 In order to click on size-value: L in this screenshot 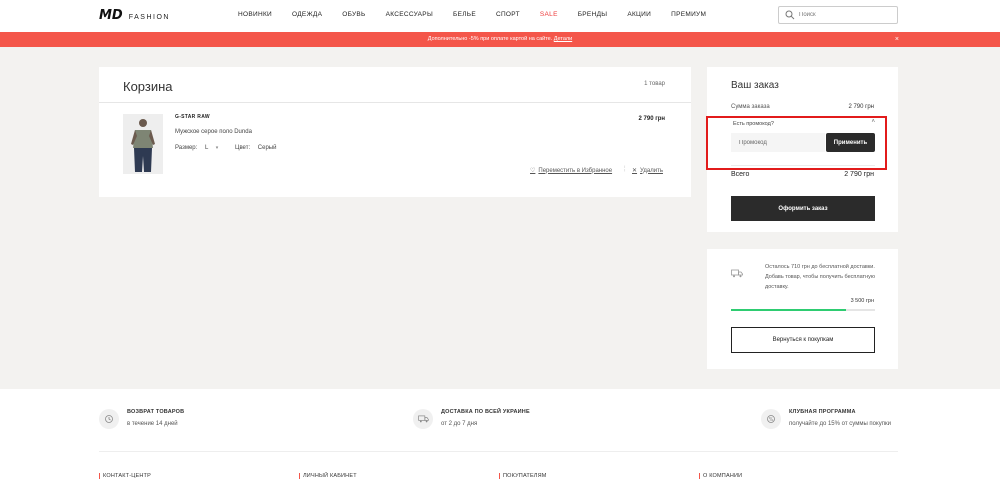, I will do `click(206, 148)`.